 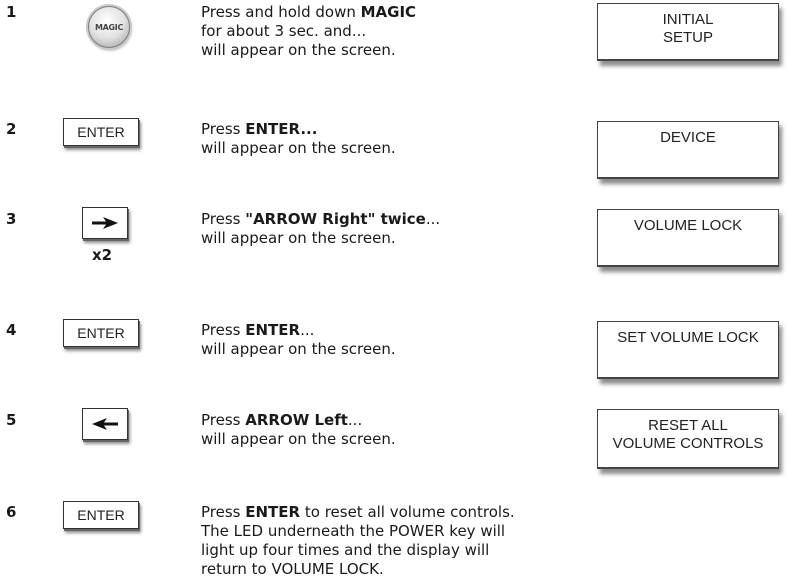 I want to click on screen-line: INITIAL, so click(x=688, y=19).